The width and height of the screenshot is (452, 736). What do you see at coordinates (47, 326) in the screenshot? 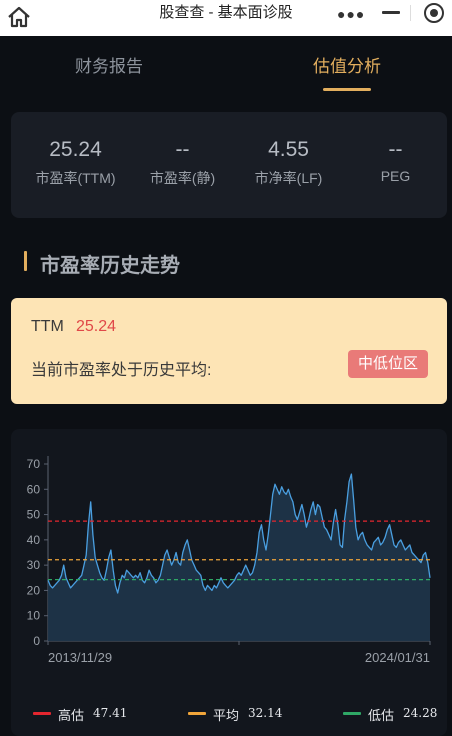
I see `ttm-label: TTM` at bounding box center [47, 326].